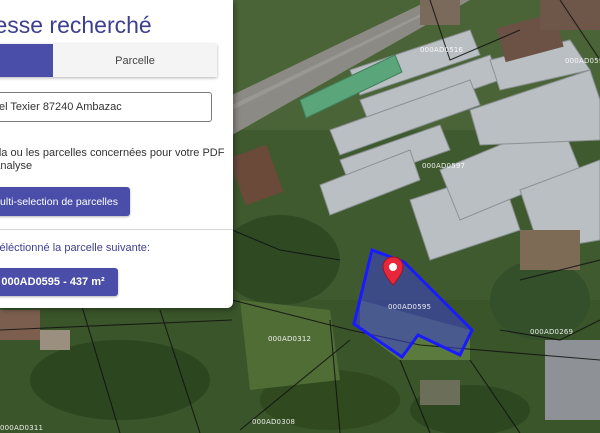 This screenshot has height=433, width=600. Describe the element at coordinates (274, 422) in the screenshot. I see `parcel-label: 000AD0308` at that location.